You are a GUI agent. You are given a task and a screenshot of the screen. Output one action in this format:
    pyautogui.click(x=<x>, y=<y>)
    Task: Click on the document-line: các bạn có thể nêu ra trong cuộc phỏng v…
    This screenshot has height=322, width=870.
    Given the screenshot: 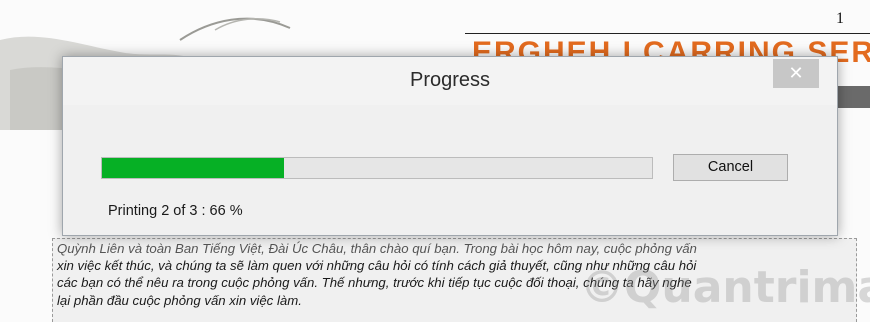 What is the action you would take?
    pyautogui.click(x=374, y=283)
    